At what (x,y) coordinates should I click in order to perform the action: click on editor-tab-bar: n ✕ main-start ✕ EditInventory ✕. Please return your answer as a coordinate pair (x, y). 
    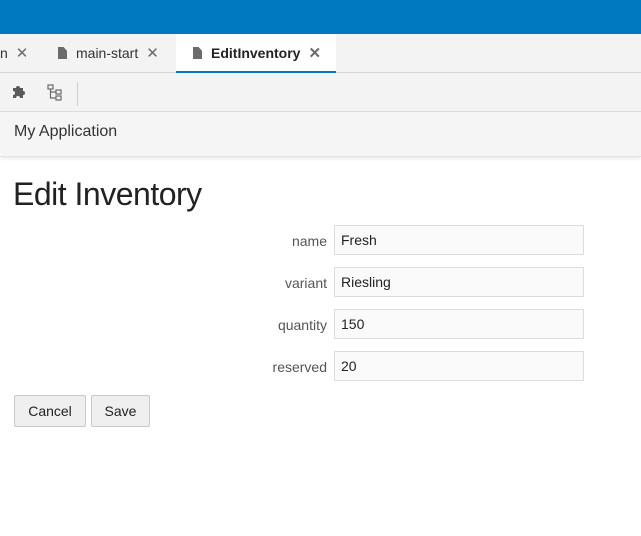
    Looking at the image, I should click on (320, 53).